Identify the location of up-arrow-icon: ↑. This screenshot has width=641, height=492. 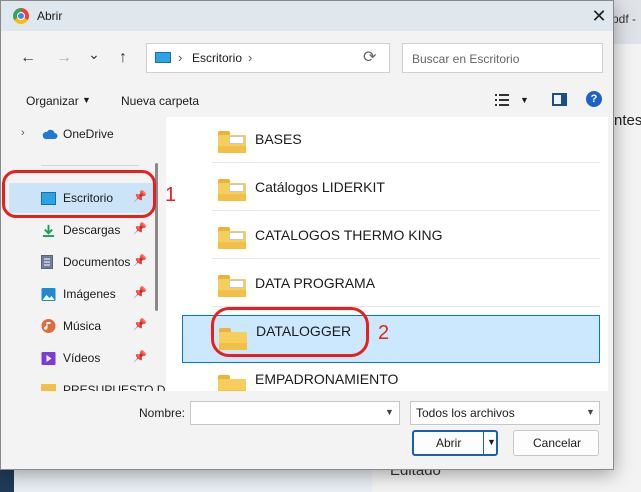
(123, 58).